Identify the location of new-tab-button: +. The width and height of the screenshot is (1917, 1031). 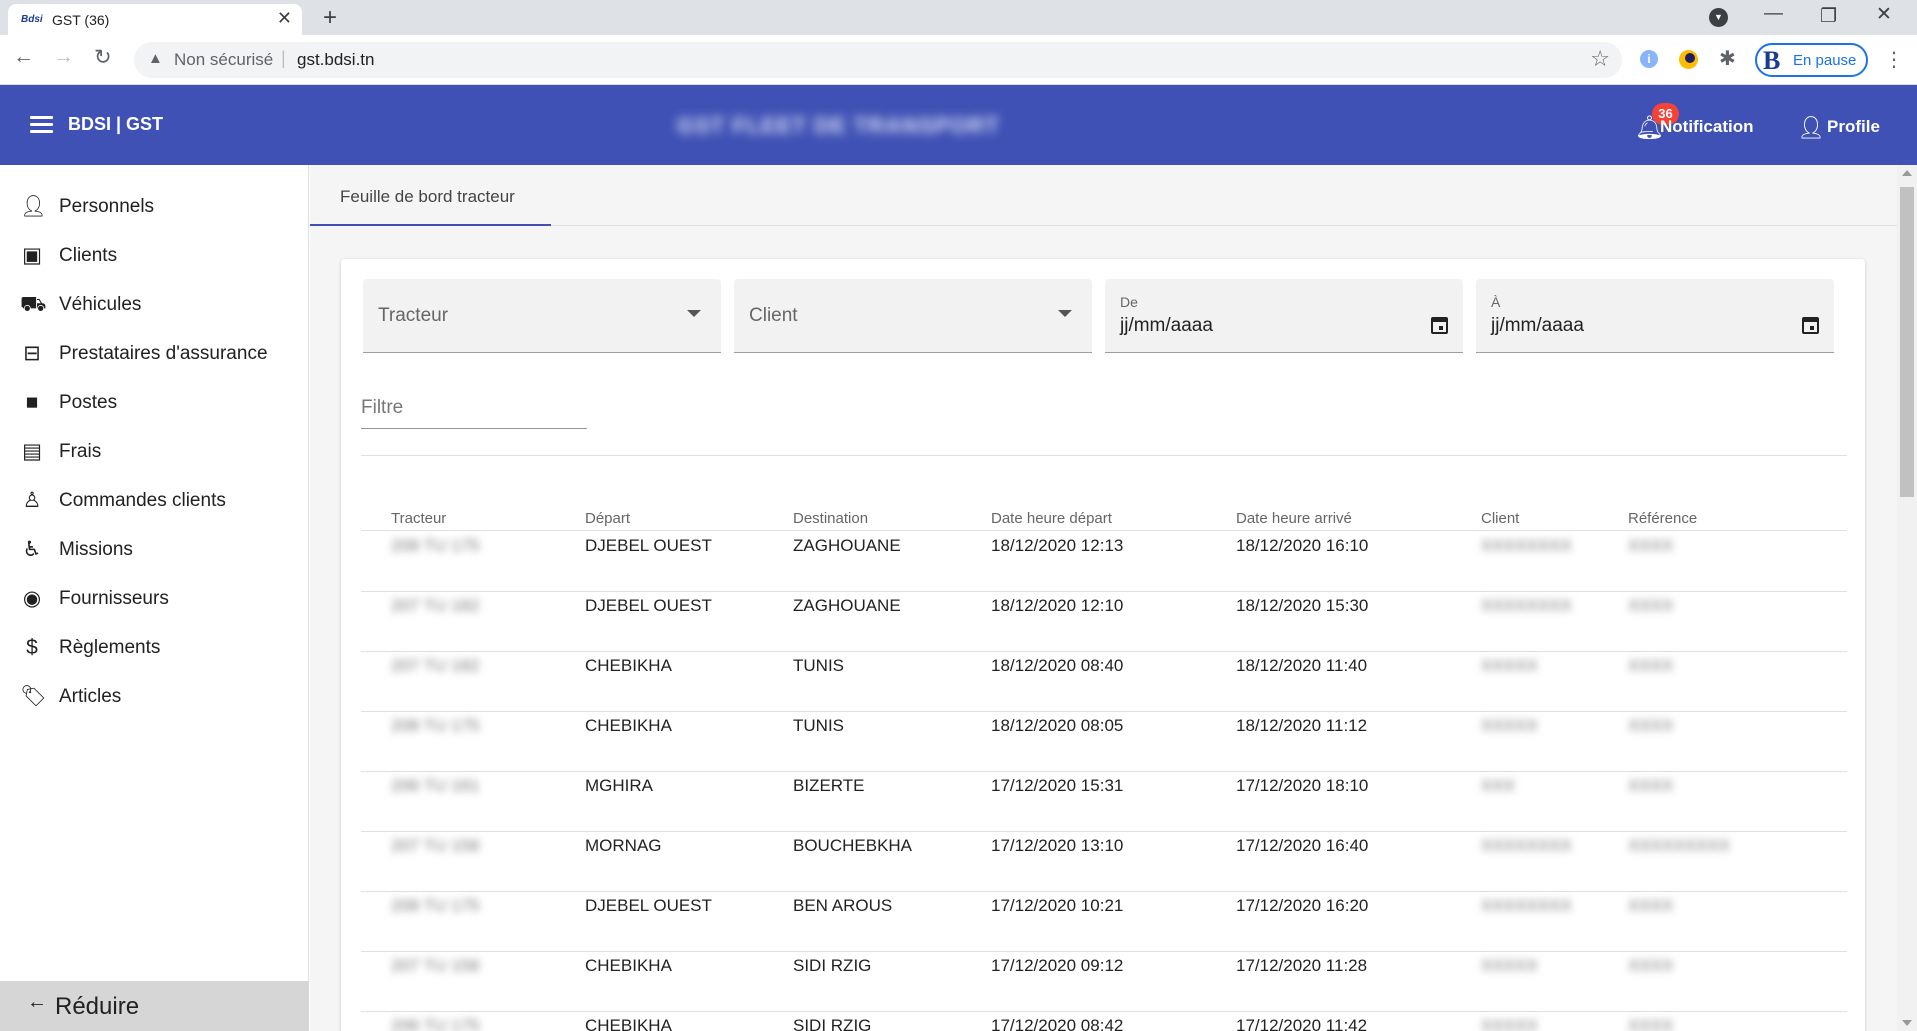
(330, 18).